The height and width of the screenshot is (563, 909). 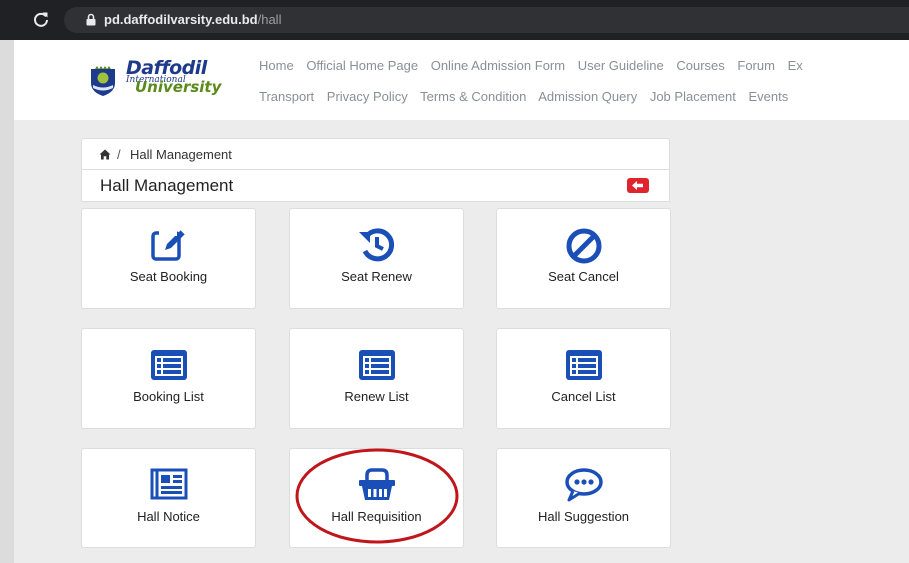 I want to click on hall-suggestion-tile: Hall Suggestion, so click(x=583, y=498).